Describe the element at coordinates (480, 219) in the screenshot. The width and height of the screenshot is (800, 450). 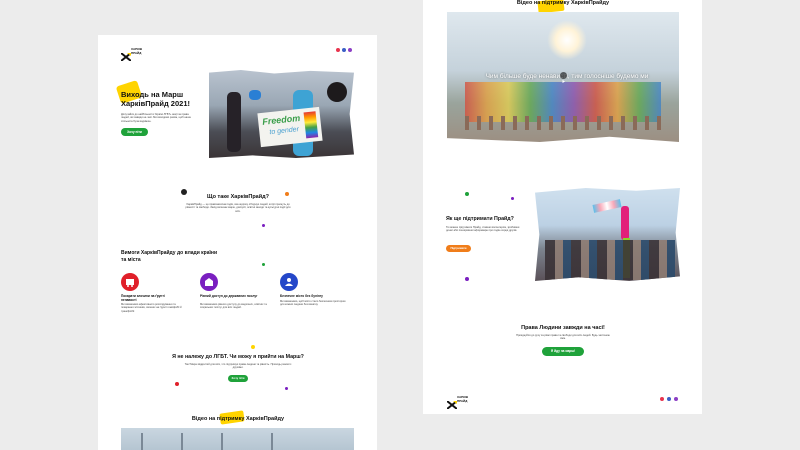
I see `support-title: Як ще підтримати Прайд?` at that location.